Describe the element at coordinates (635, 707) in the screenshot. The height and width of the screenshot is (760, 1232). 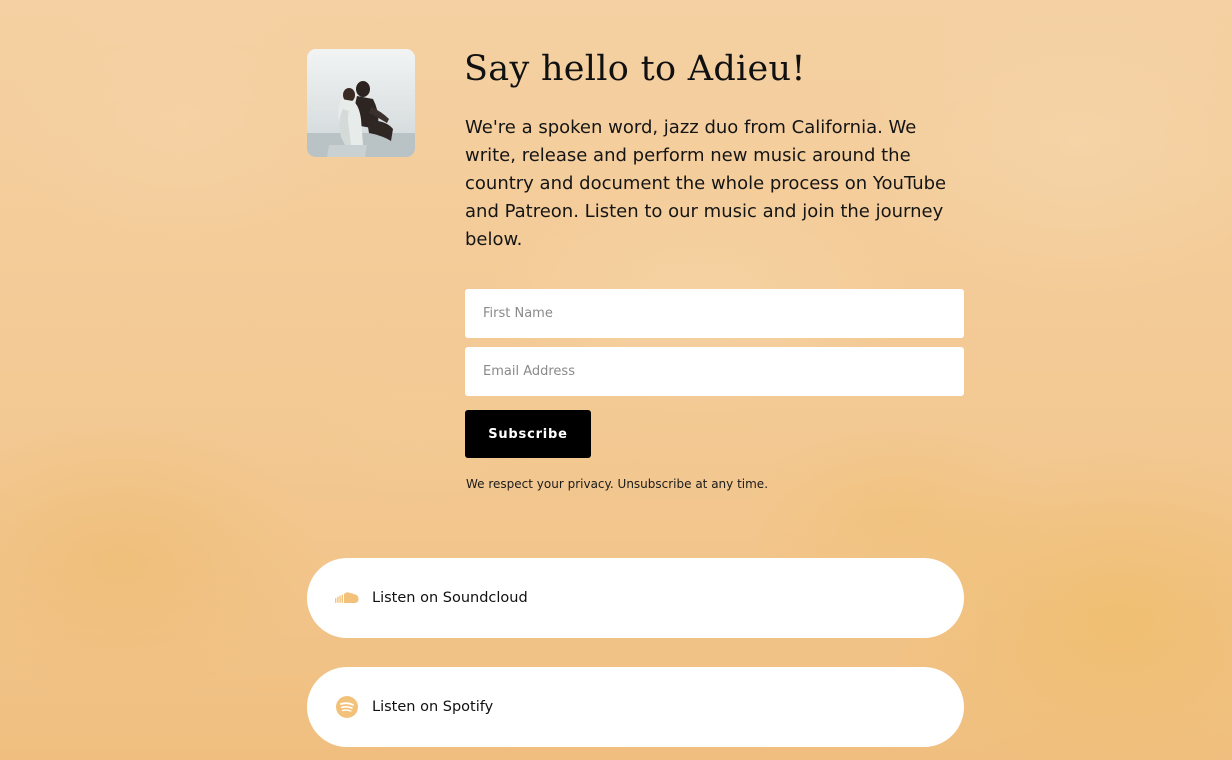
I see `listen-spotify-link: Listen on Spotify` at that location.